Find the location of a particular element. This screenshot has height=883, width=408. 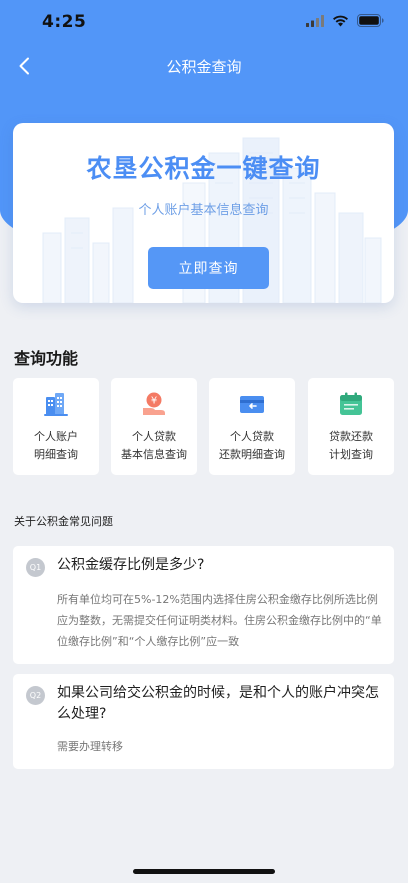

func-label: 贷款还款 计划查询 is located at coordinates (351, 445).